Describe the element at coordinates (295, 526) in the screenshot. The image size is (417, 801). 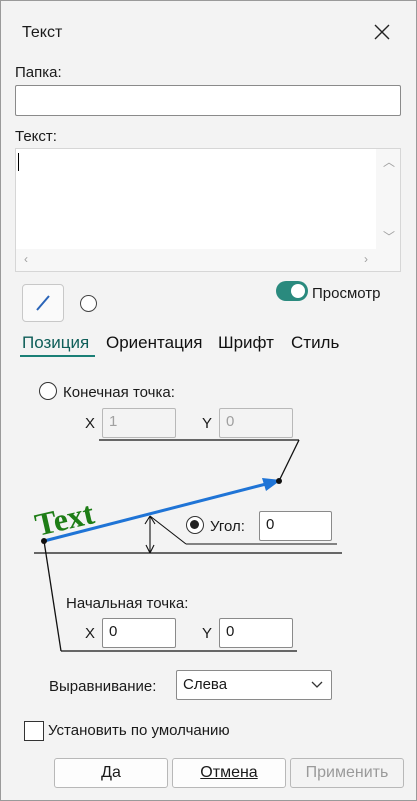
I see `angle-input: 0` at that location.